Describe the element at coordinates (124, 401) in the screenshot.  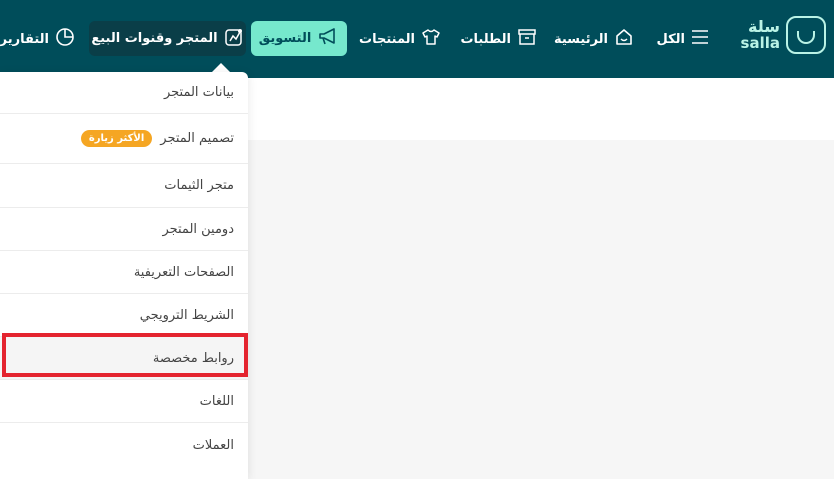
I see `menu-item-languages: اللغات` at that location.